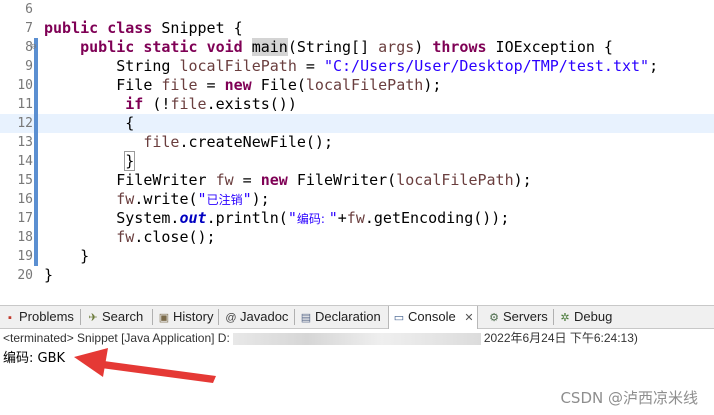 This screenshot has height=415, width=714. Describe the element at coordinates (357, 142) in the screenshot. I see `code-line: 13 file.createNewFile();` at that location.